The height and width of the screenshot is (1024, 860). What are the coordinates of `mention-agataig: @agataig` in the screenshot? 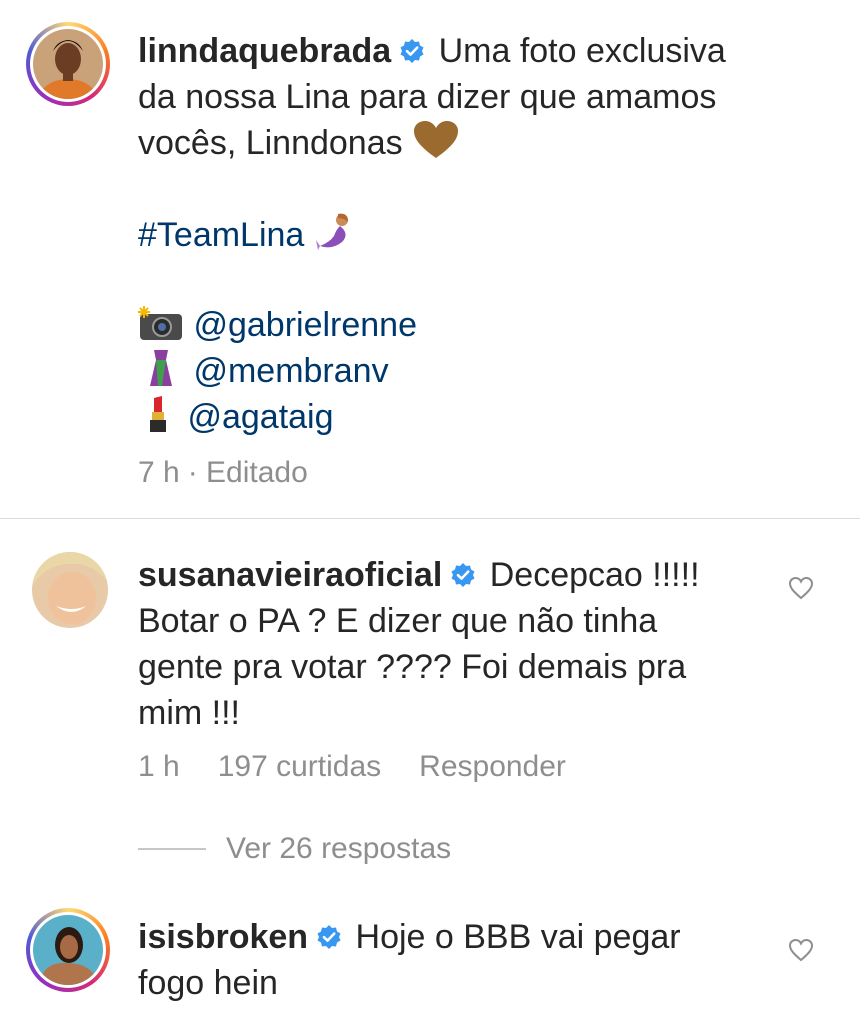 It's located at (260, 417).